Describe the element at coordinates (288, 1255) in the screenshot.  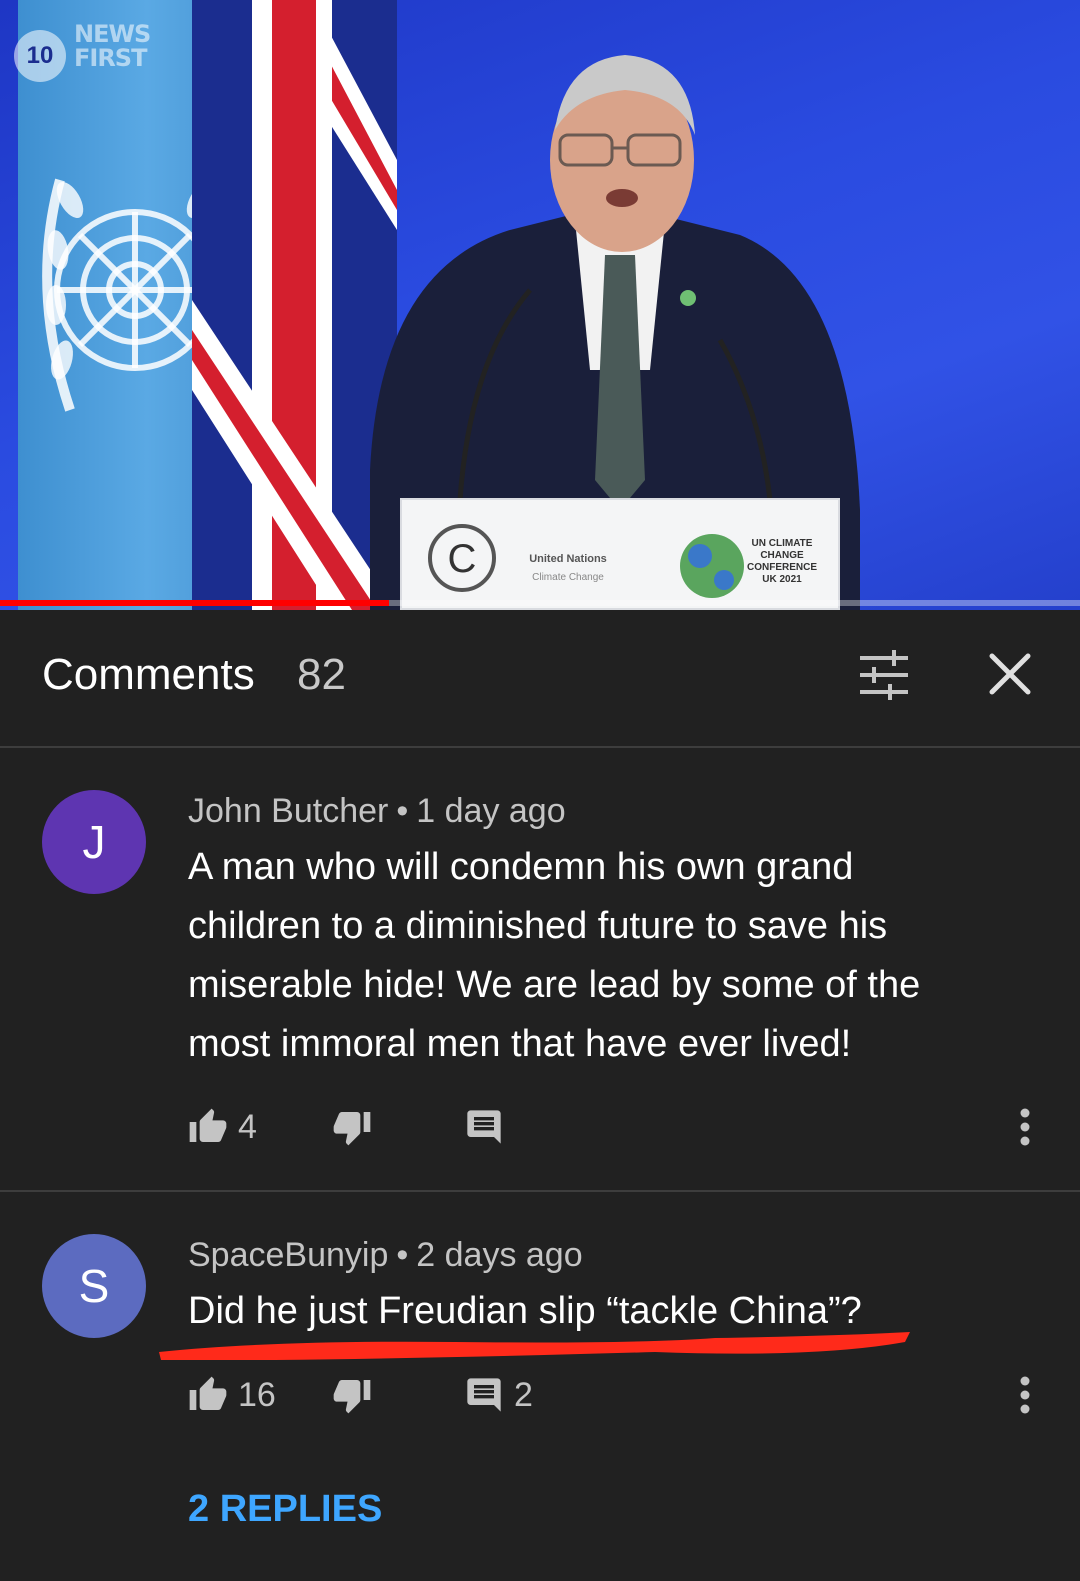
I see `comment-author: SpaceBunyip` at that location.